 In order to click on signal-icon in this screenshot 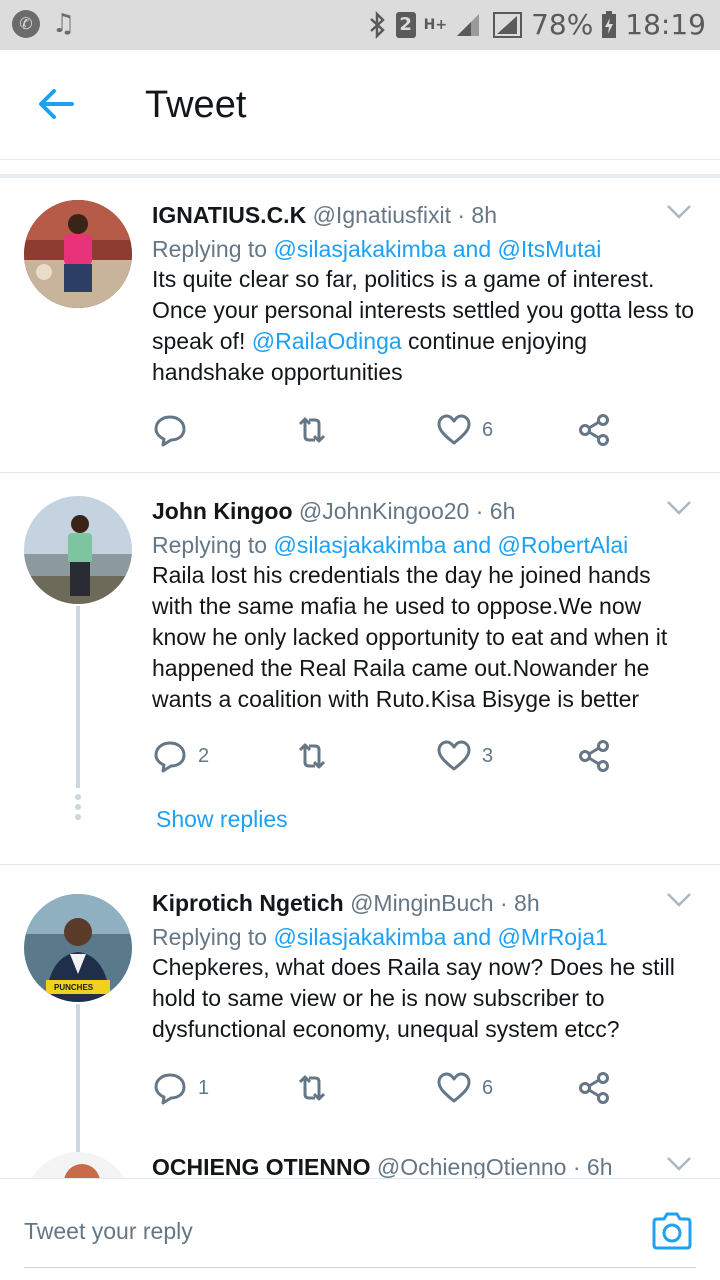, I will do `click(468, 25)`.